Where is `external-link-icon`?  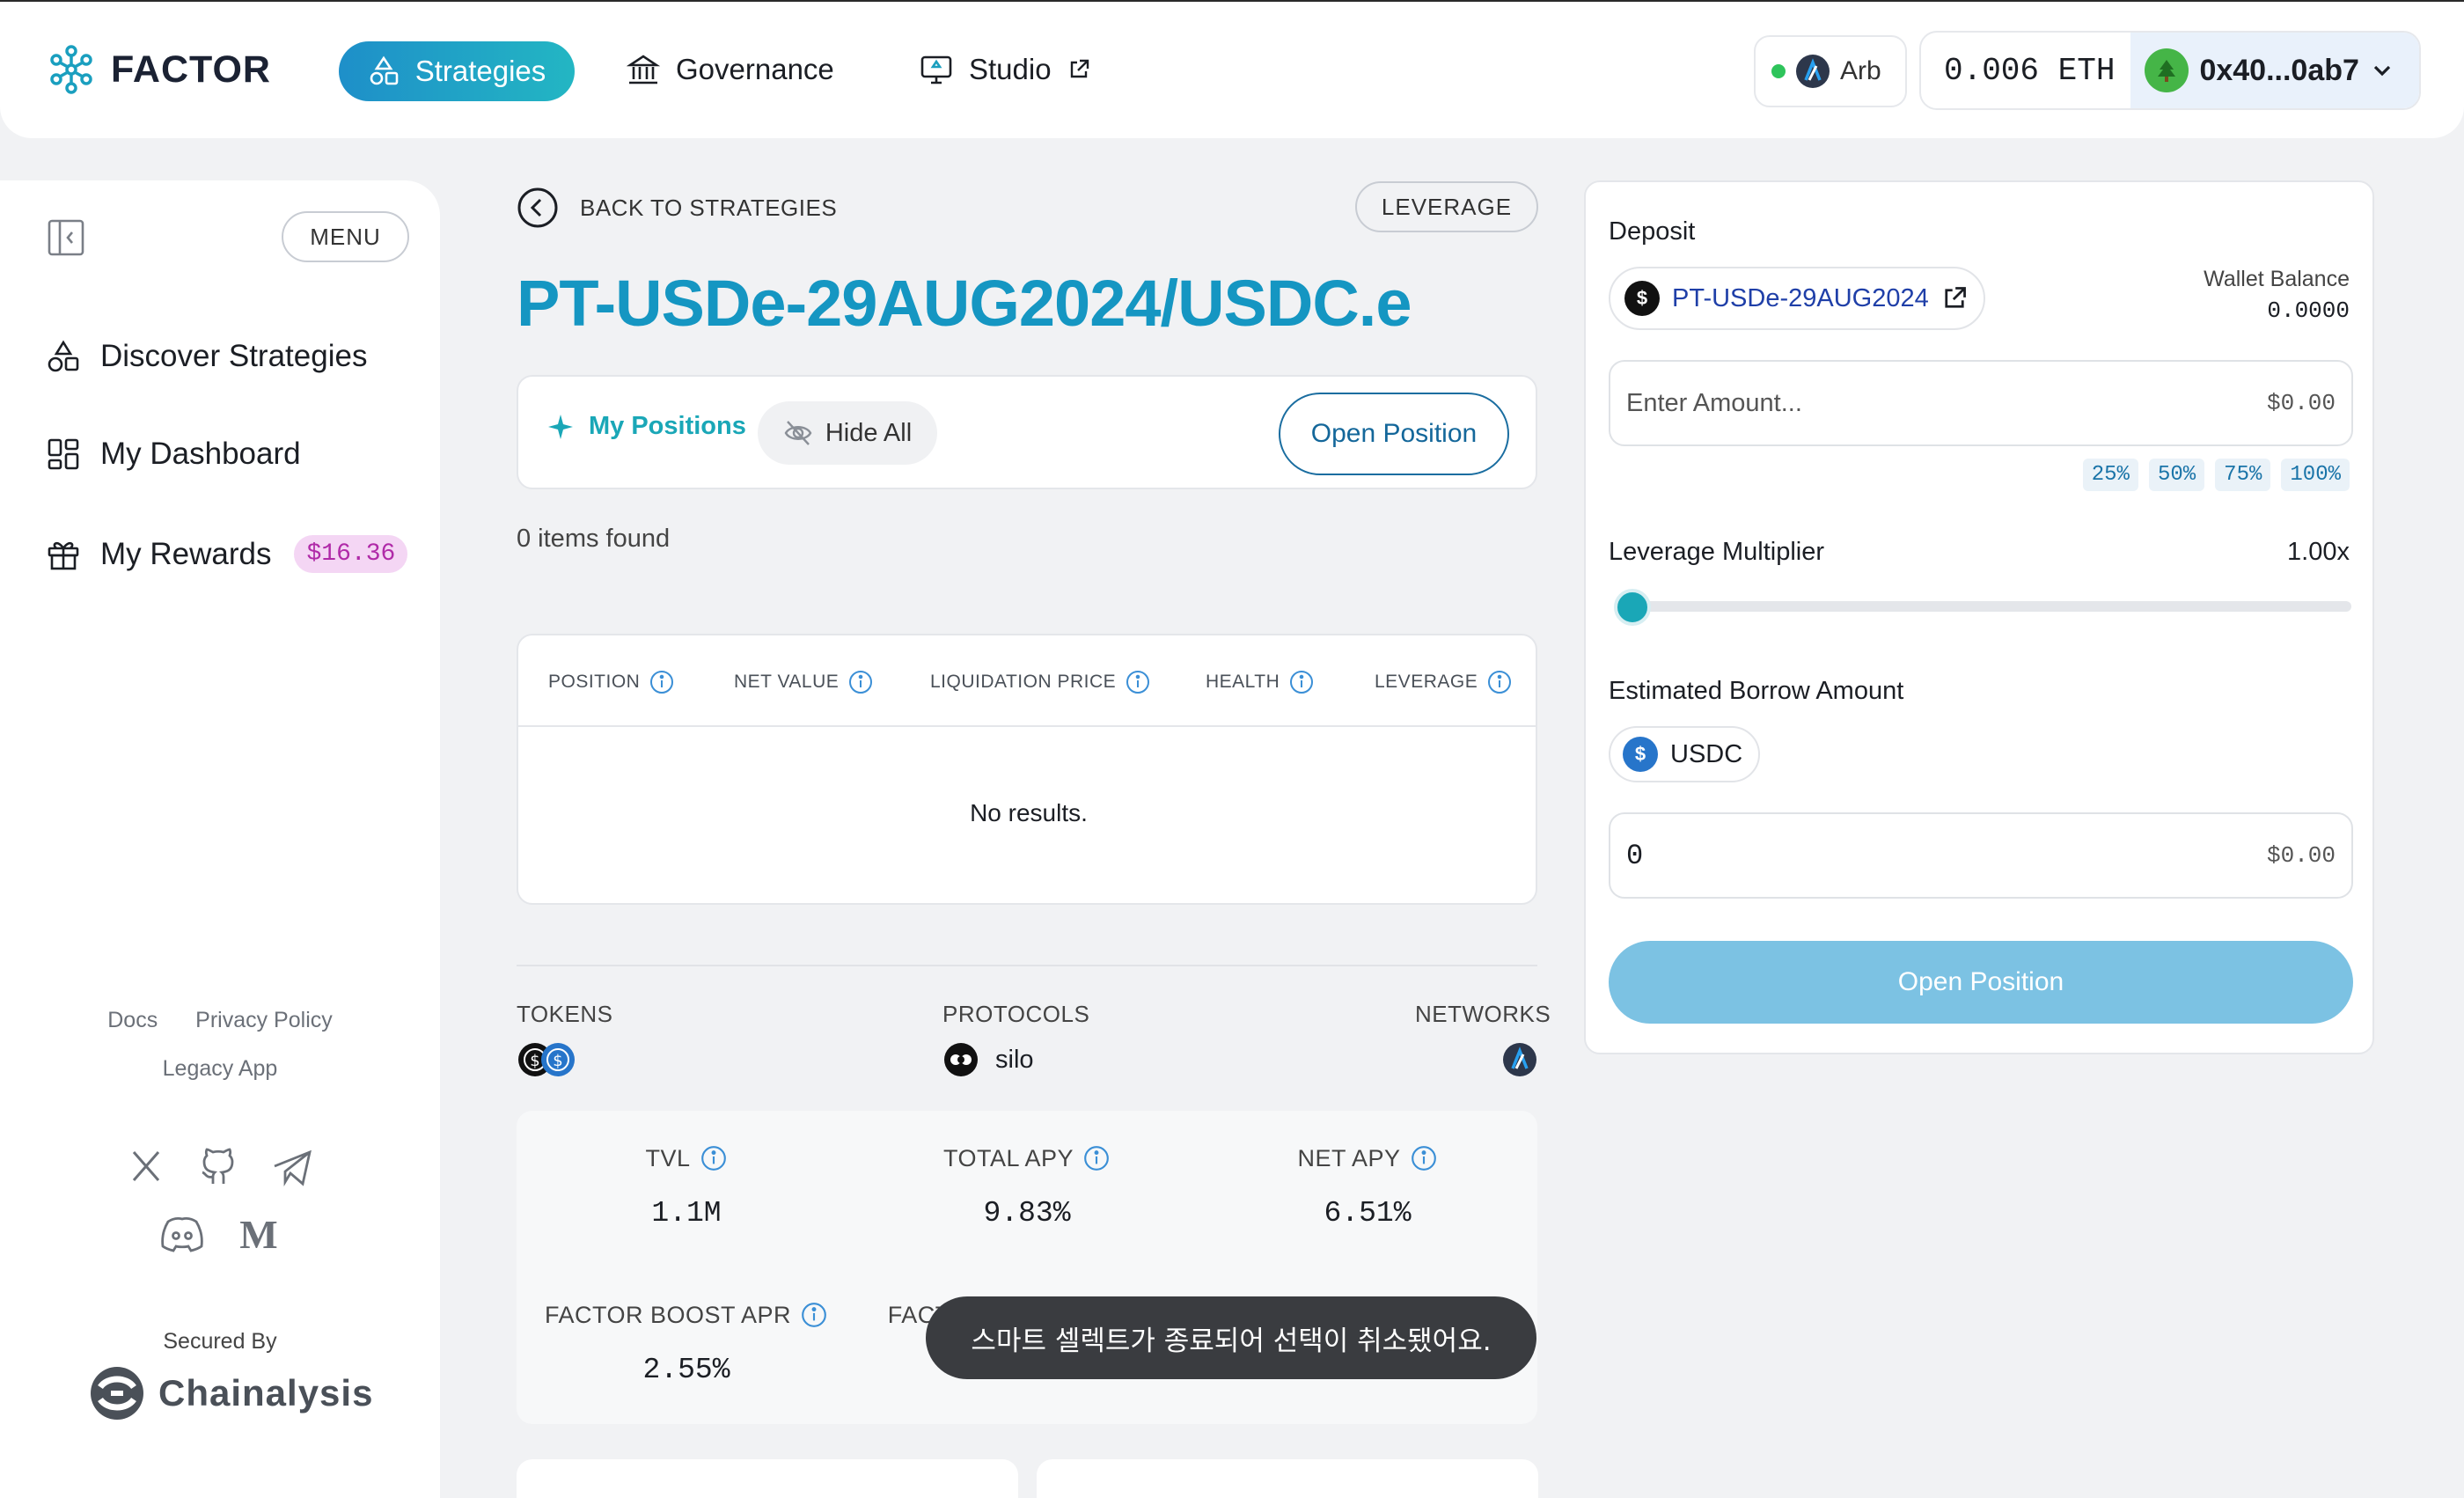 external-link-icon is located at coordinates (1955, 299).